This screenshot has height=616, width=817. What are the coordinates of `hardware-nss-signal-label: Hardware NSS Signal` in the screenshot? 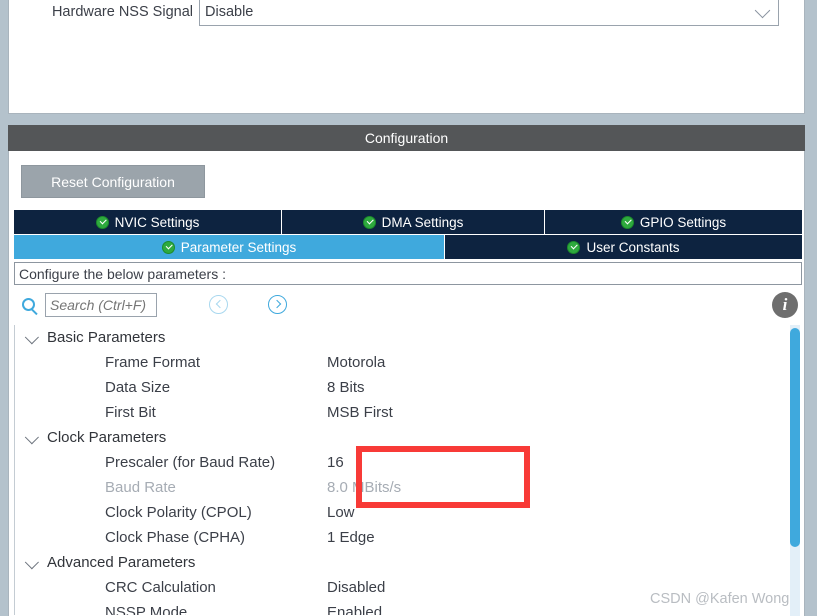 It's located at (122, 12).